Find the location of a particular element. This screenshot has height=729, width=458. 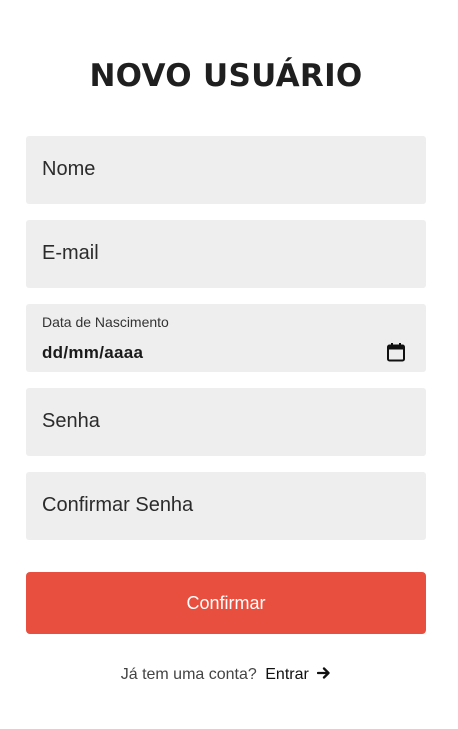

page-title: NOVO USUÁRIO is located at coordinates (226, 76).